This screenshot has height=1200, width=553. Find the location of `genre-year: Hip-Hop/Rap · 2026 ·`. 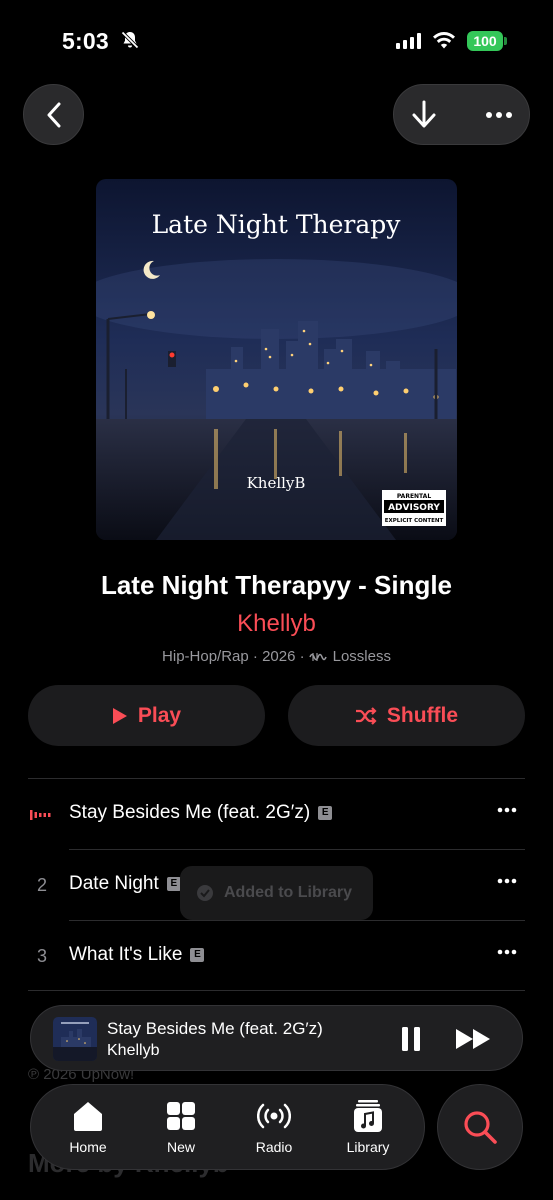

genre-year: Hip-Hop/Rap · 2026 · is located at coordinates (233, 656).